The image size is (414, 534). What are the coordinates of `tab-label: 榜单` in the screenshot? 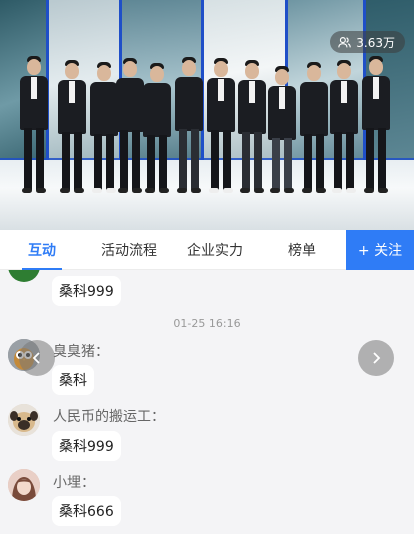 It's located at (302, 251).